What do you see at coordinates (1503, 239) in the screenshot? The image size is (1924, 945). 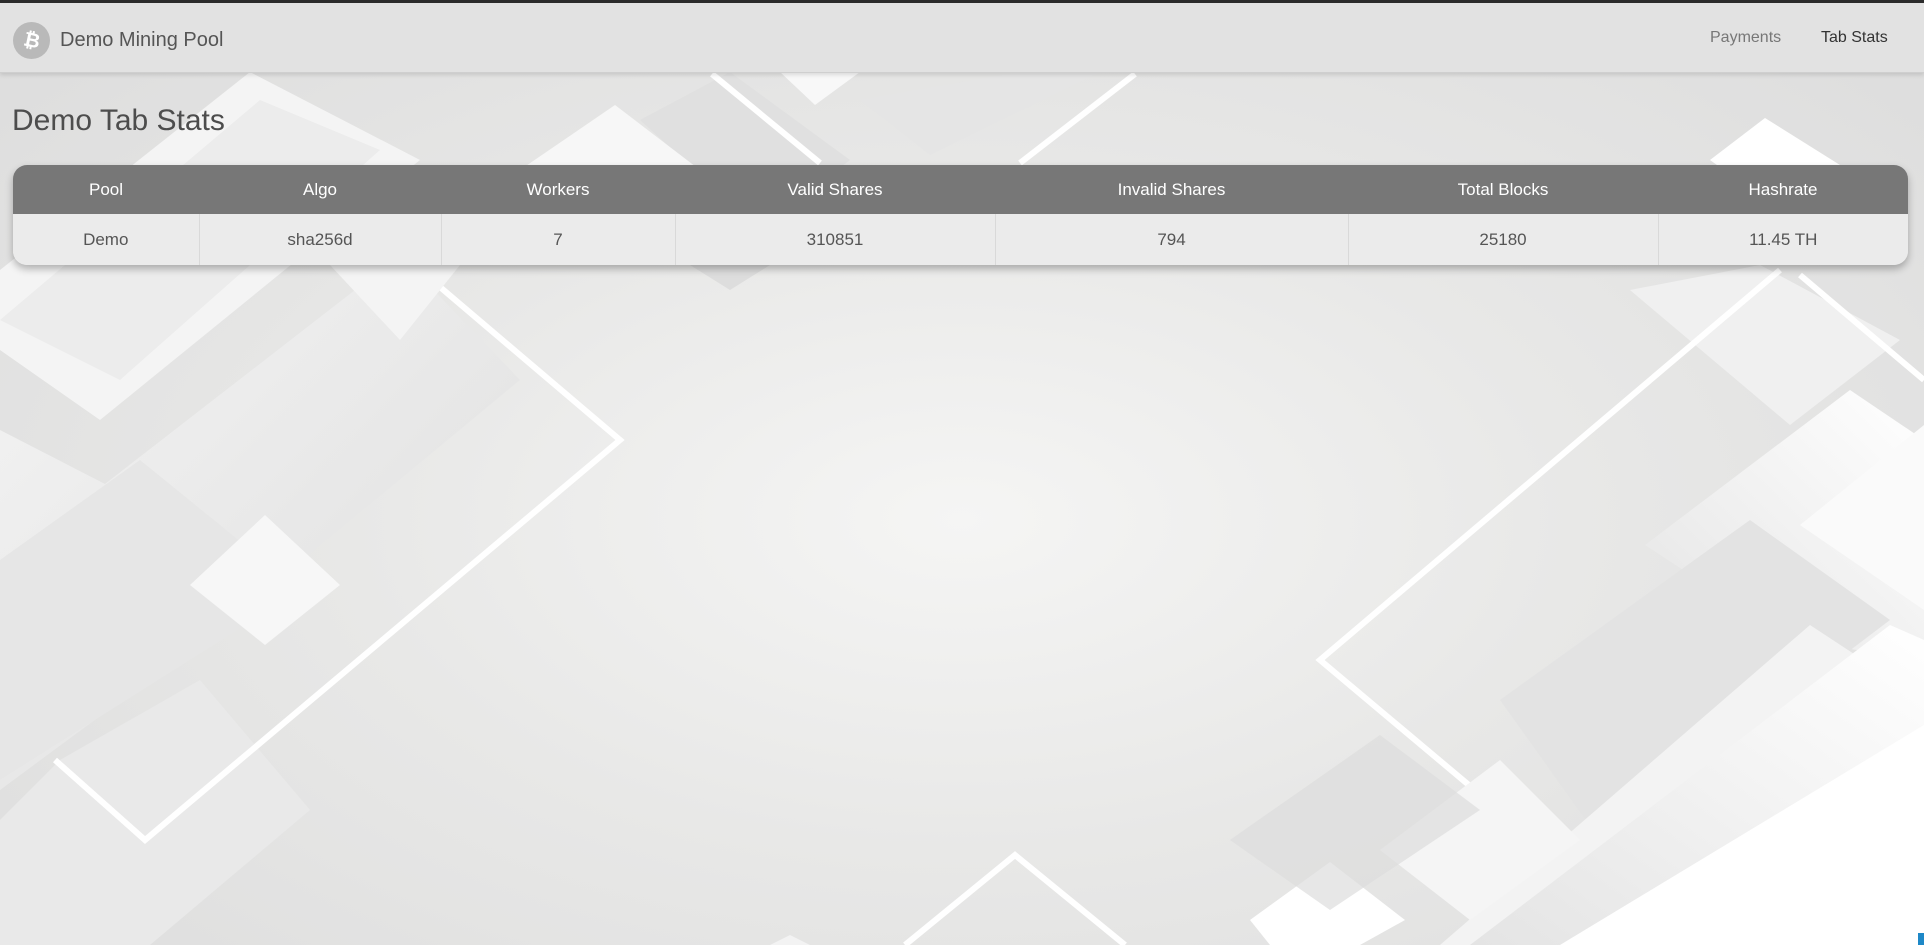 I see `cell-total-blocks: 25180` at bounding box center [1503, 239].